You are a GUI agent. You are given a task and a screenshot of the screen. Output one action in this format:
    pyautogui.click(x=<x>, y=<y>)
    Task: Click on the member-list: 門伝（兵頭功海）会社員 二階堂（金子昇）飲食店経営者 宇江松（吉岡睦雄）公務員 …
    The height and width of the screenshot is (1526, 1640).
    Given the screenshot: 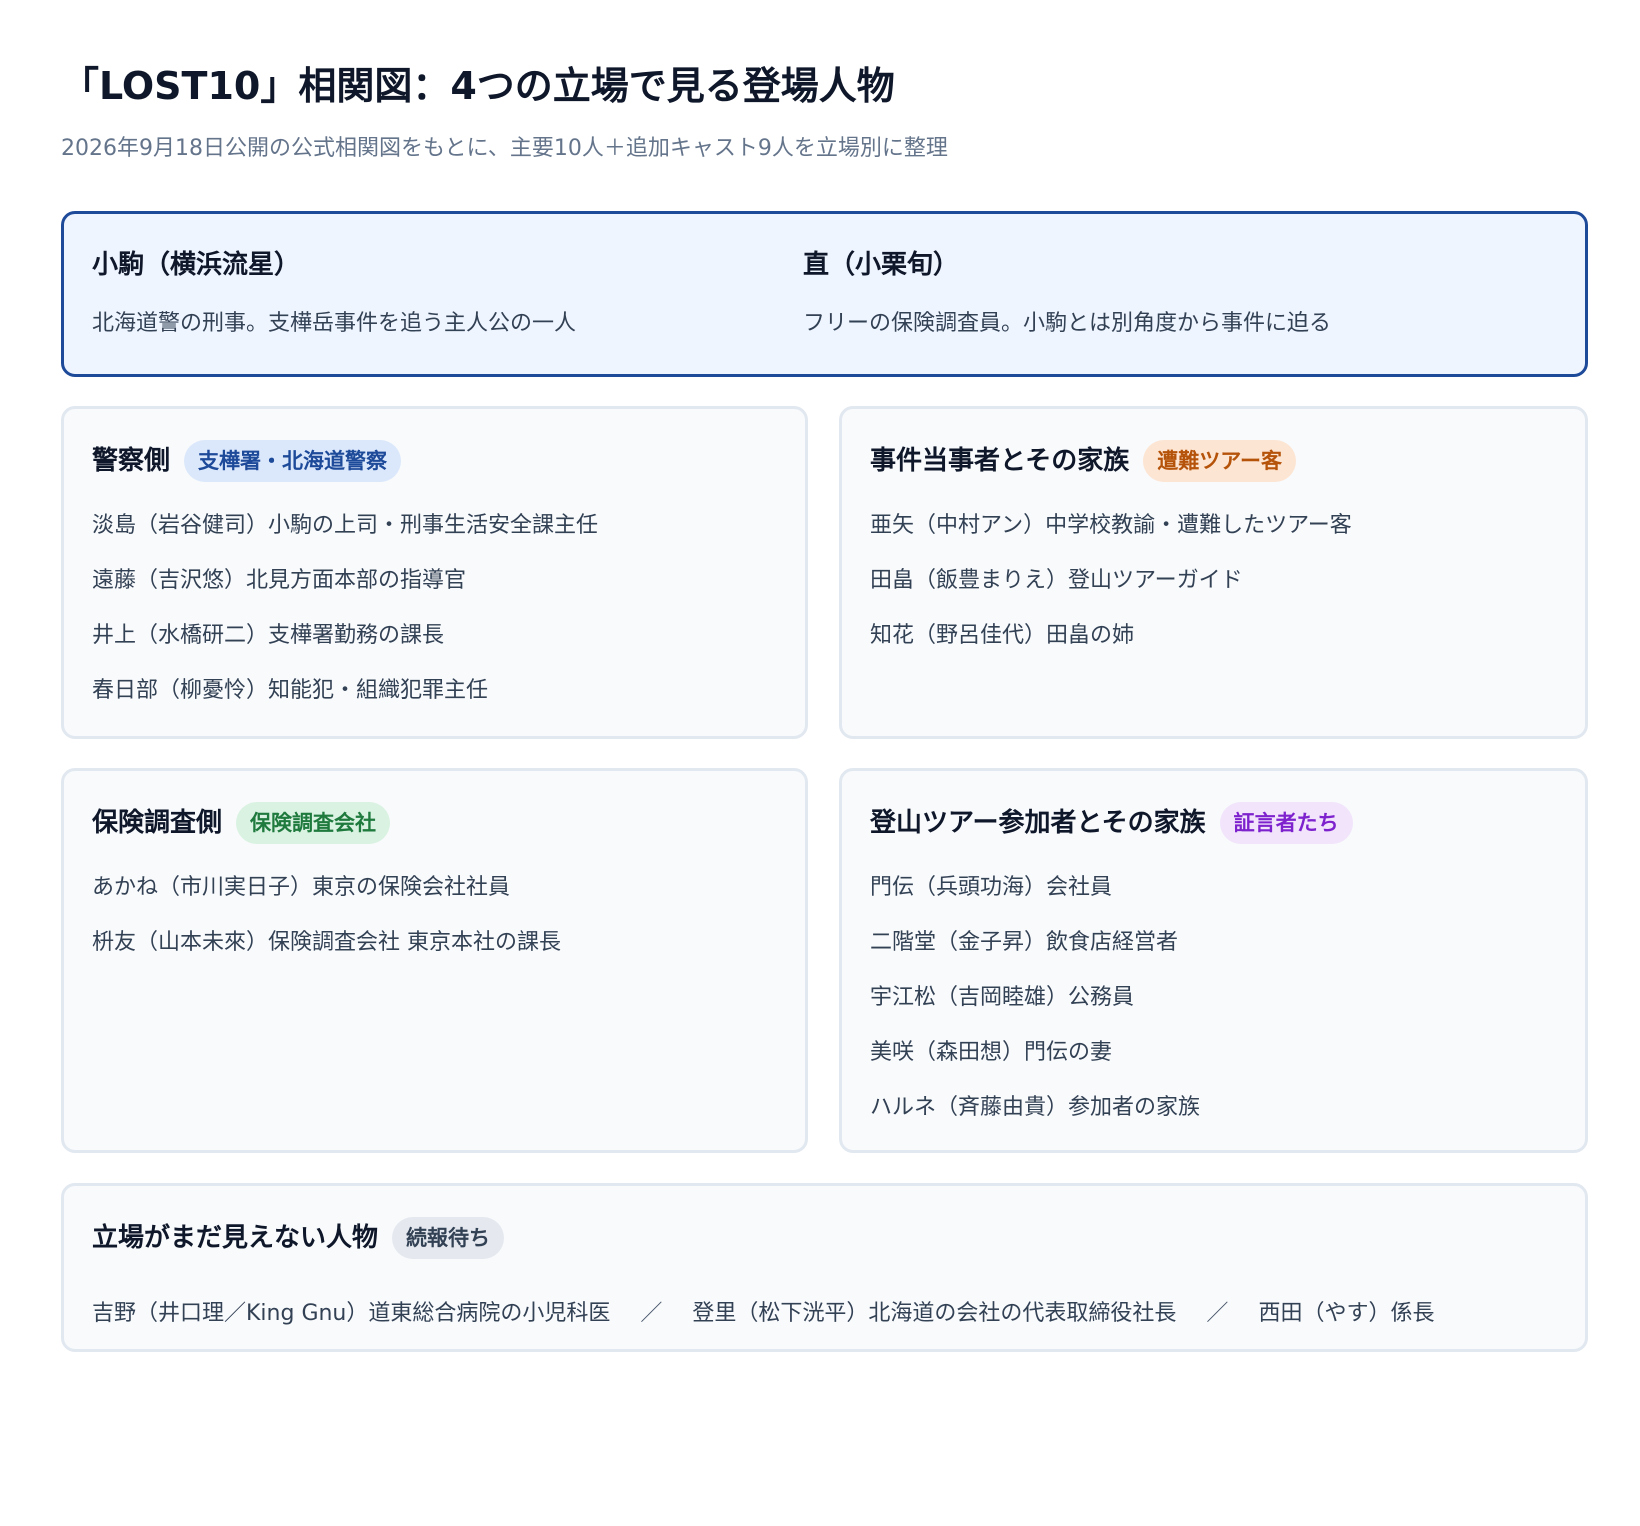 What is the action you would take?
    pyautogui.click(x=1035, y=1010)
    